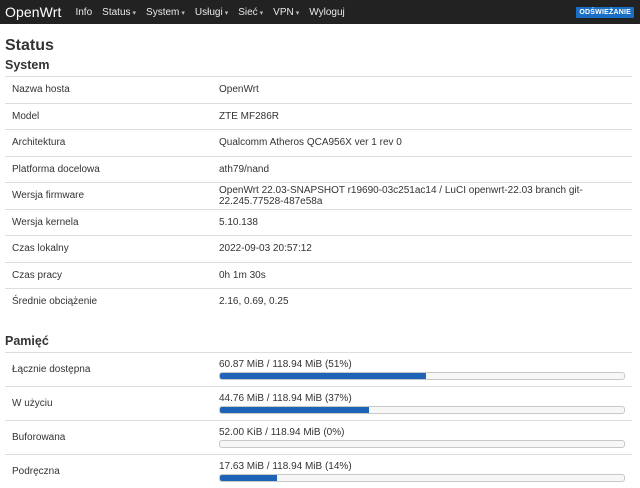 This screenshot has height=488, width=640. I want to click on nav-logout: Wyloguj, so click(326, 12).